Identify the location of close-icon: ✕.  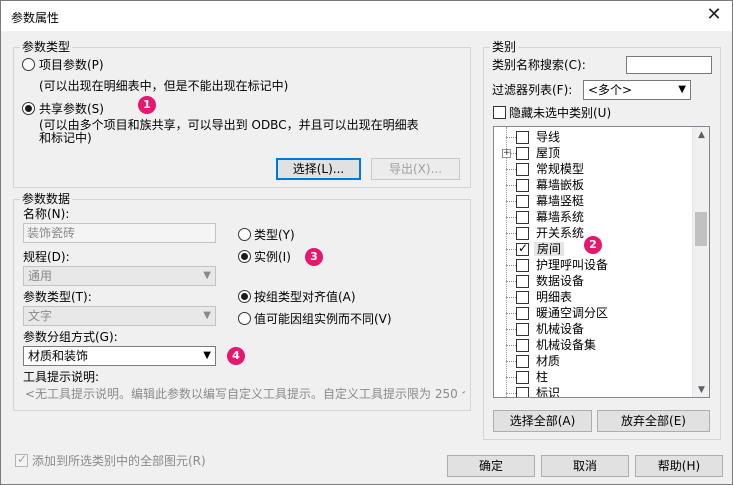
(714, 15).